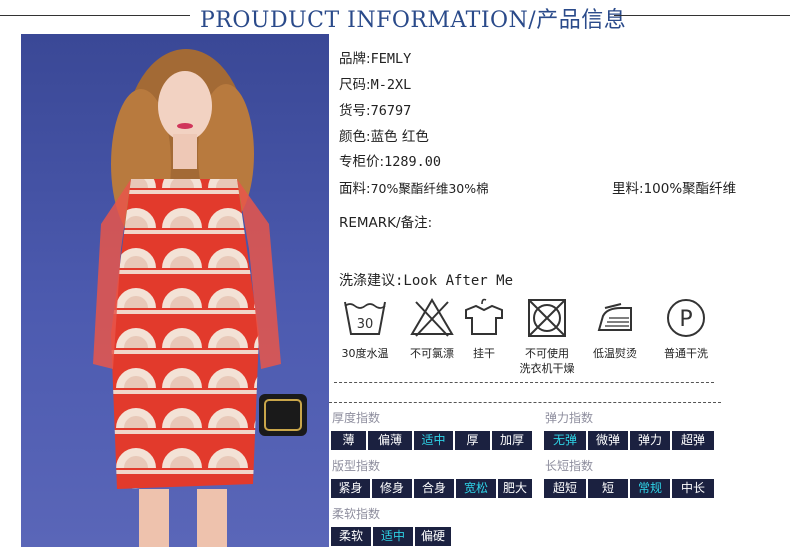  I want to click on care-divider, so click(524, 382).